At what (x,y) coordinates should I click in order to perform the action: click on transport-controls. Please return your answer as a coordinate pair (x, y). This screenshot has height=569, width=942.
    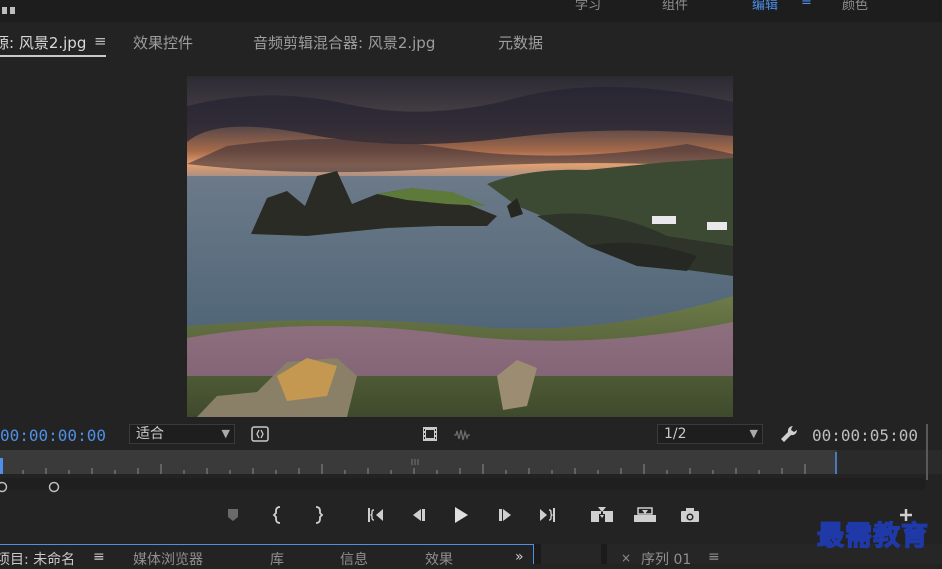
    Looking at the image, I should click on (471, 515).